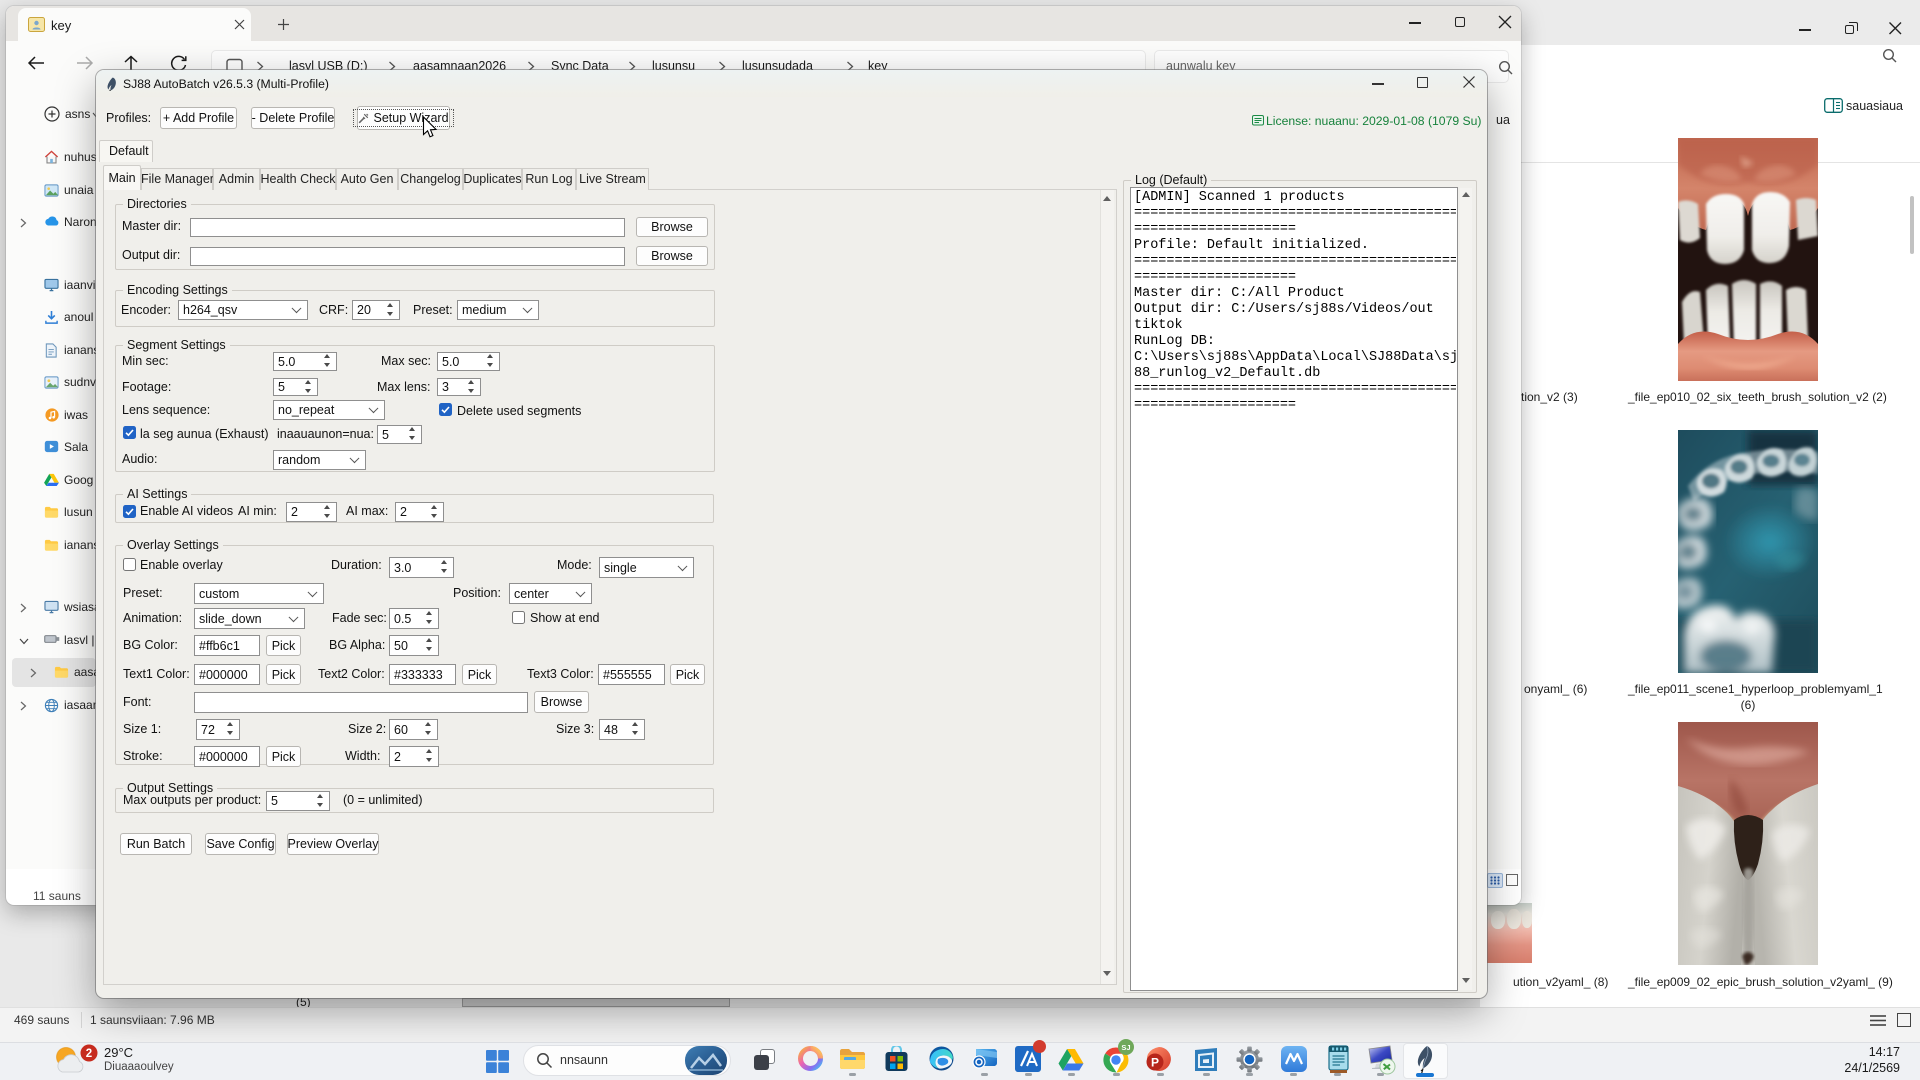 The height and width of the screenshot is (1080, 1920). What do you see at coordinates (89, 1054) in the screenshot?
I see `svg-text: 2` at bounding box center [89, 1054].